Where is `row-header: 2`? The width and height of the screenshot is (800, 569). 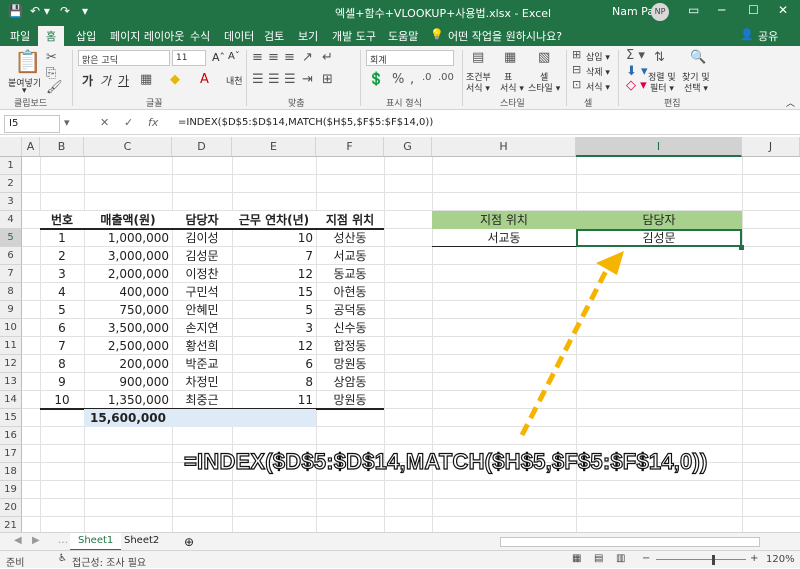
row-header: 2 is located at coordinates (11, 184).